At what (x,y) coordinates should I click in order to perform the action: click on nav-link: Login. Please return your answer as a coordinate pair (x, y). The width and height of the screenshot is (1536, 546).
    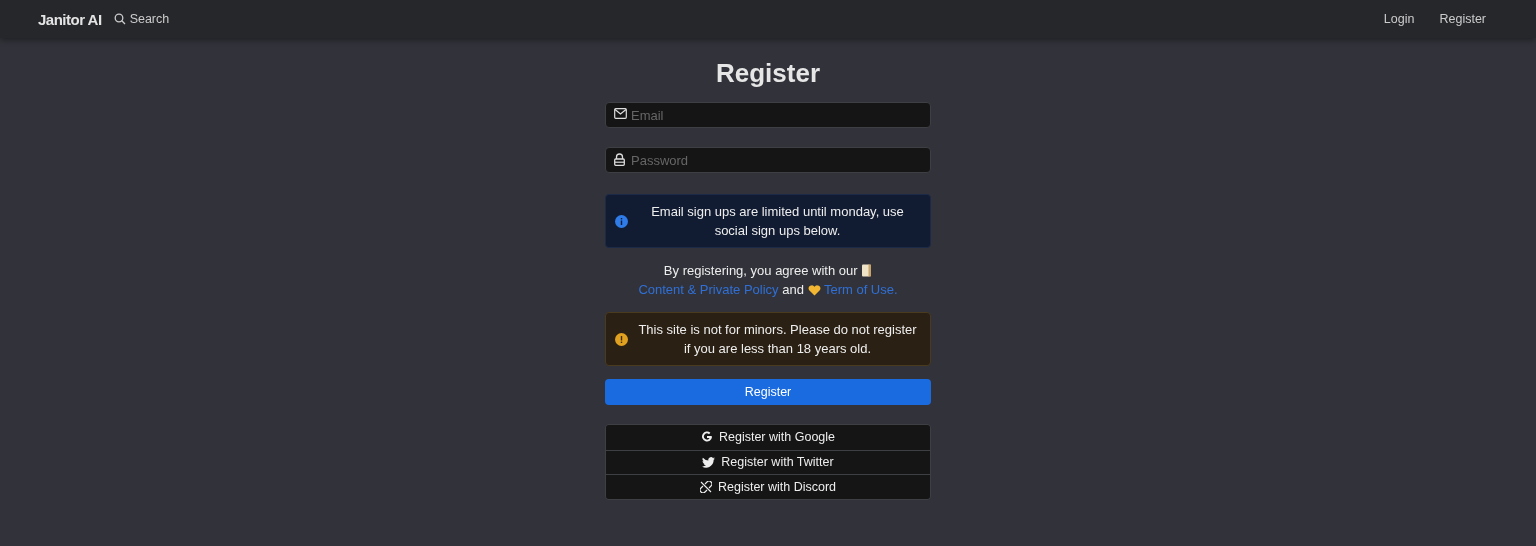
    Looking at the image, I should click on (1399, 19).